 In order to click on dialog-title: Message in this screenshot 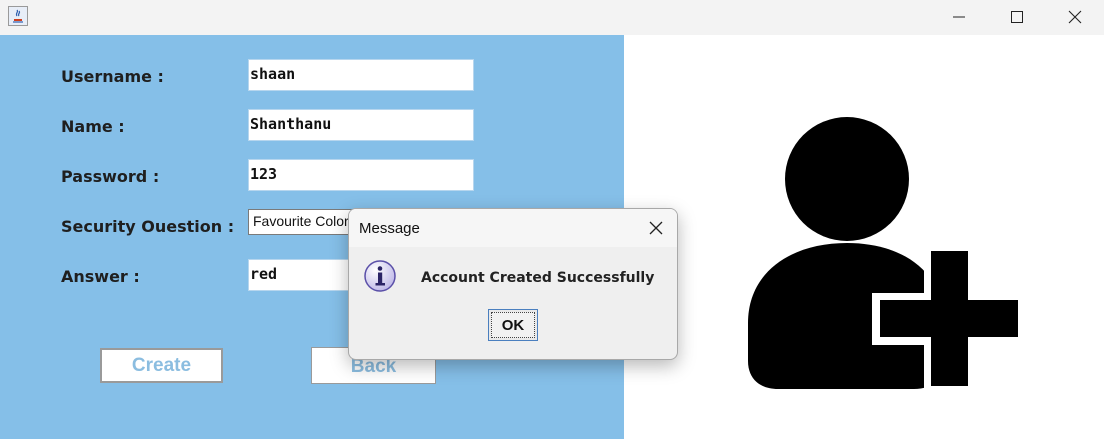, I will do `click(389, 228)`.